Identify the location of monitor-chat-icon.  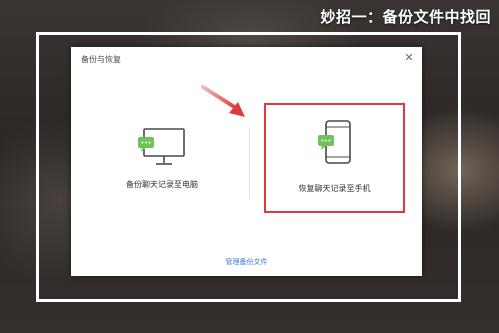
(161, 146).